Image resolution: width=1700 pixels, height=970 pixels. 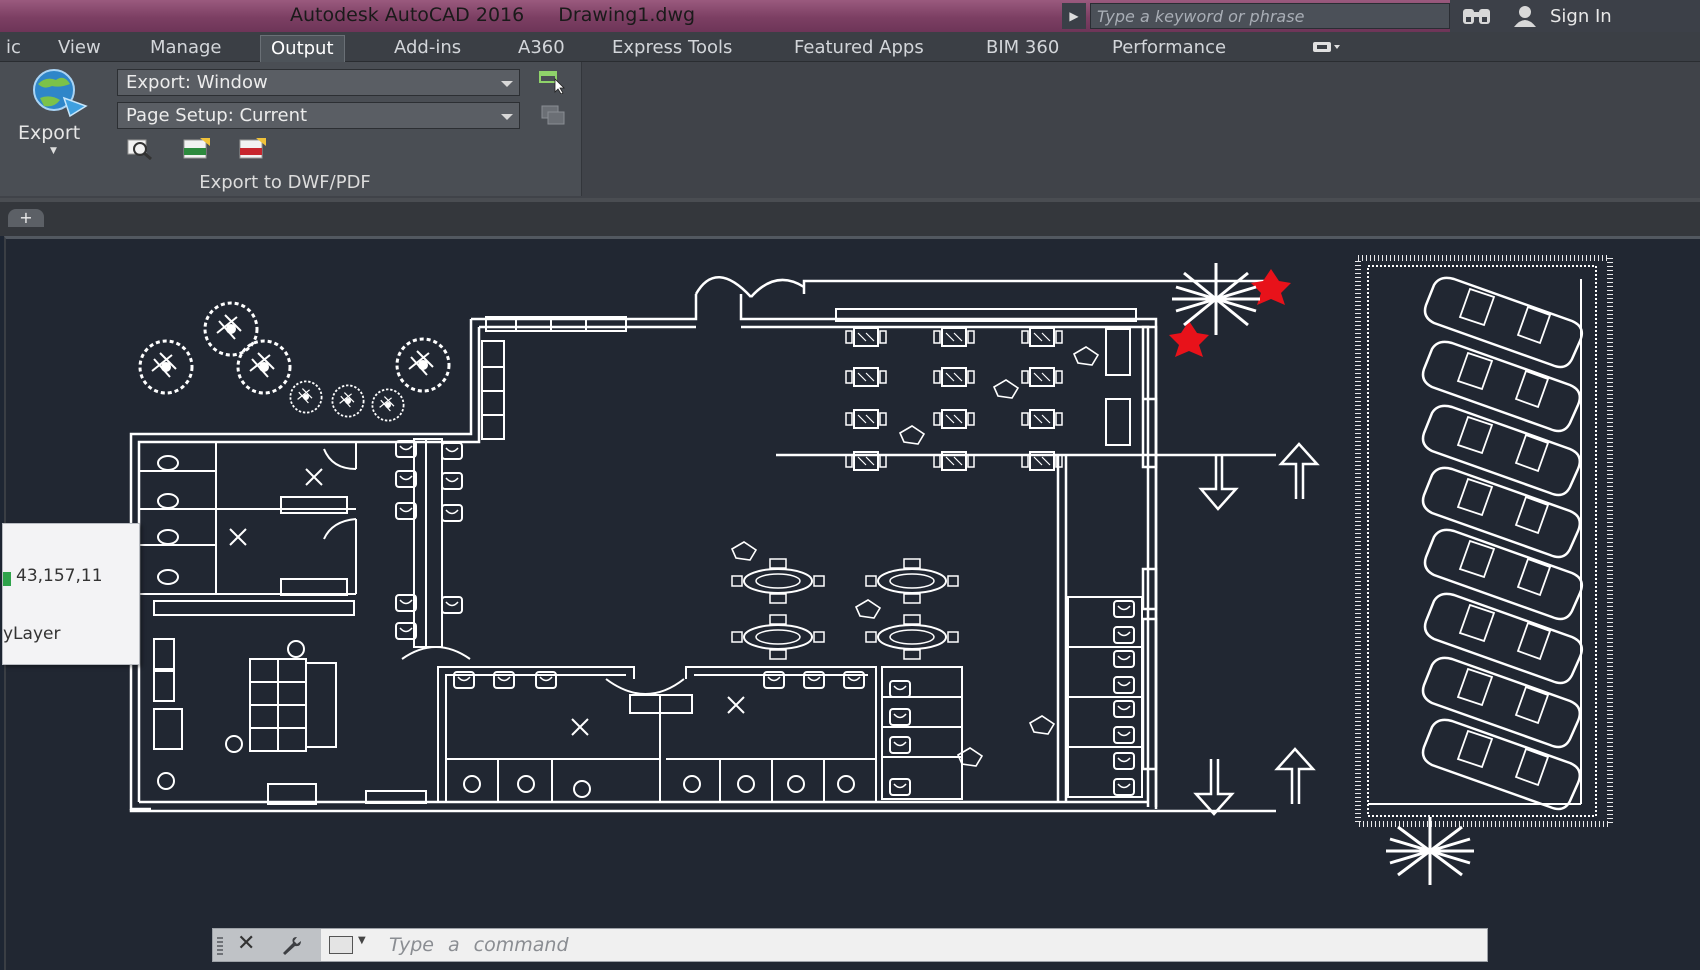 I want to click on restrooms, so click(x=248, y=529).